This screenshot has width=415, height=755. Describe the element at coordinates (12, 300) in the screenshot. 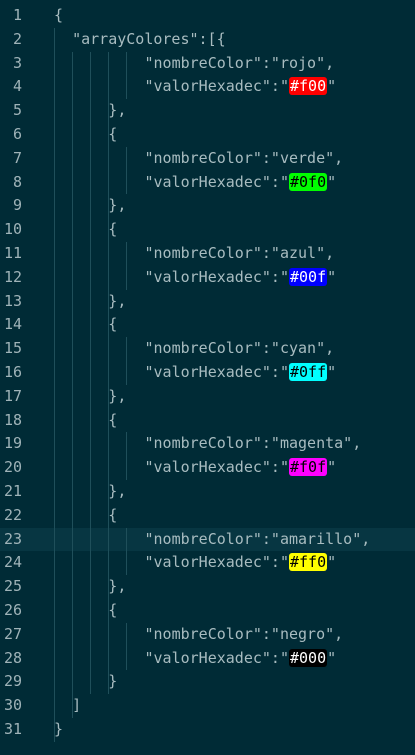

I see `line-number: 13` at that location.